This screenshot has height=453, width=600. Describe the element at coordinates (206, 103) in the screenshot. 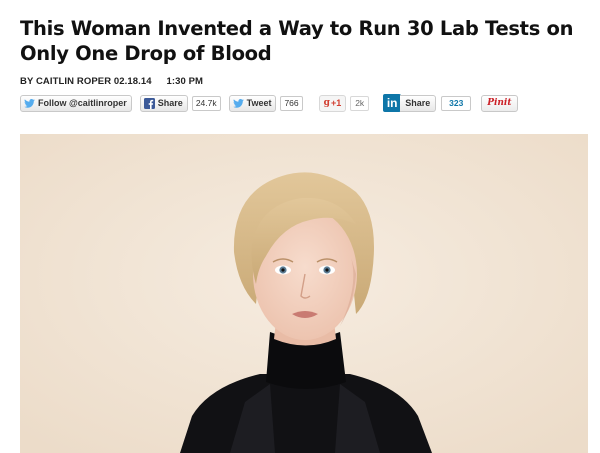

I see `facebook-share-count: 24.7k` at that location.